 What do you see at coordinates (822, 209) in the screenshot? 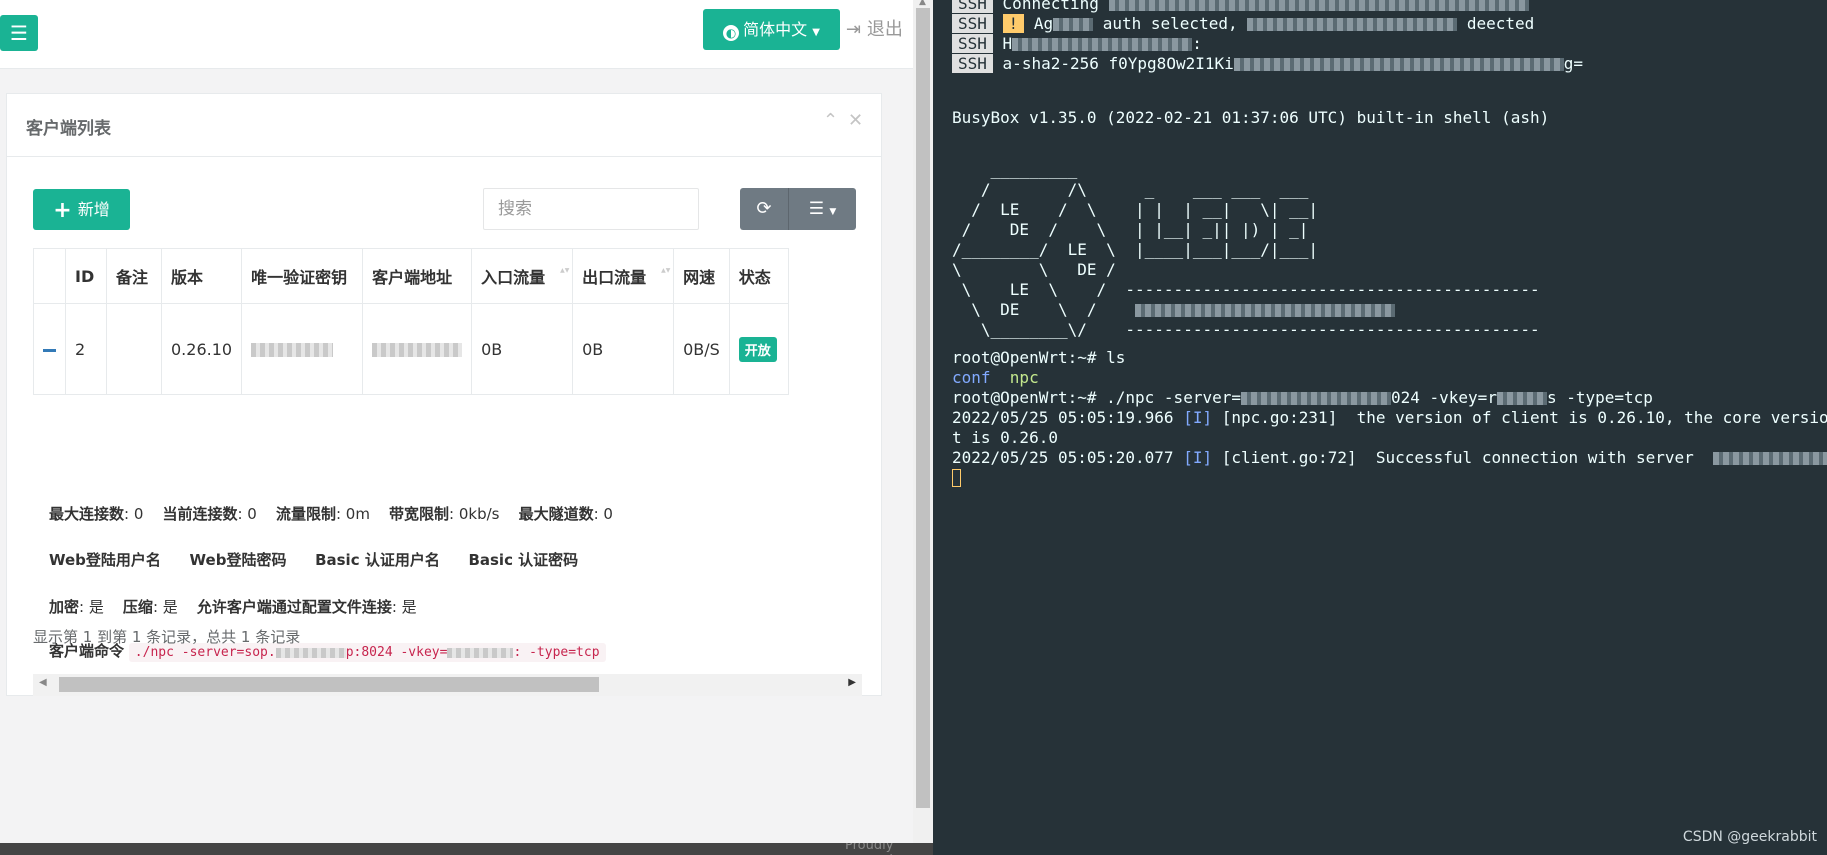
I see `columns-toggle-button: ☰ ▼` at bounding box center [822, 209].